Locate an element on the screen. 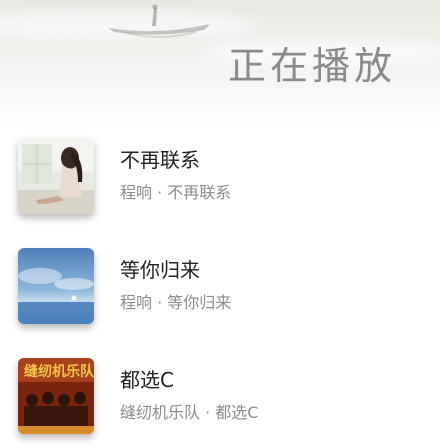  album-cover: 缝纫机乐队 is located at coordinates (56, 396).